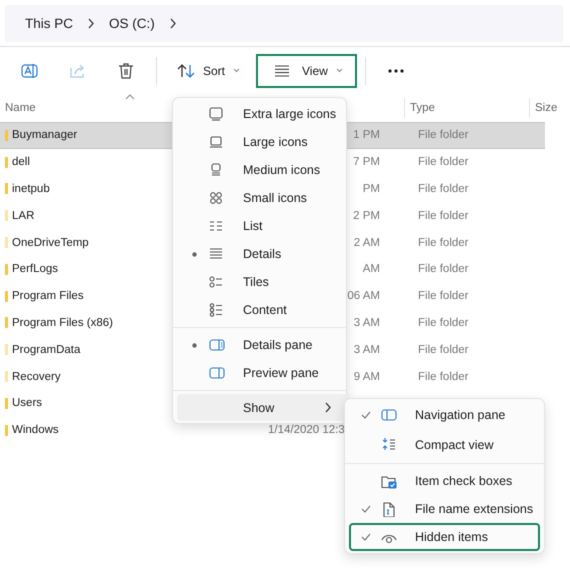 The height and width of the screenshot is (586, 570). Describe the element at coordinates (36, 376) in the screenshot. I see `file-name: Recovery` at that location.